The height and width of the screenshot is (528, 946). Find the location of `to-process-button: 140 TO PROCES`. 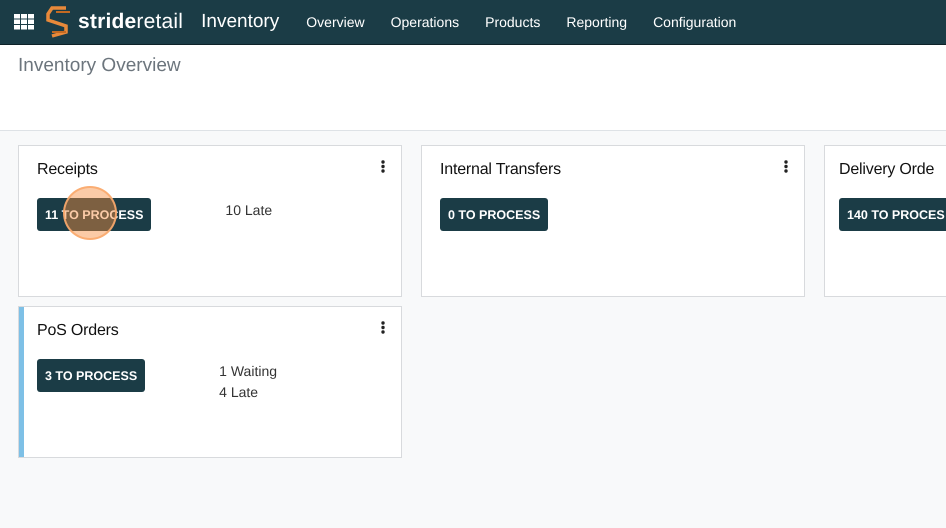

to-process-button: 140 TO PROCES is located at coordinates (892, 214).